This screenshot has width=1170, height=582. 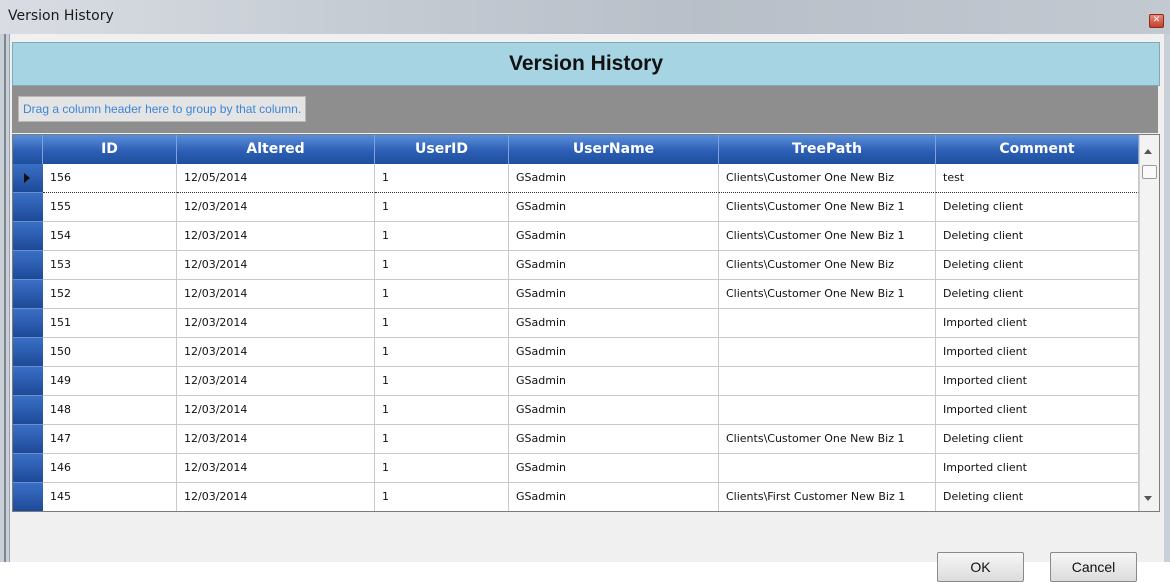 I want to click on column-header-altered: Altered, so click(x=276, y=149).